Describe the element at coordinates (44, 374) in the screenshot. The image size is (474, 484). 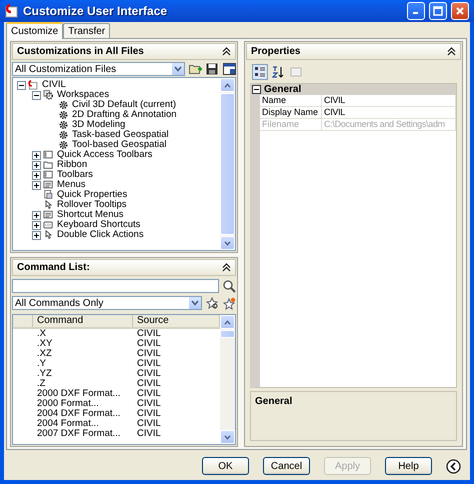
I see `table-cell-text: .YZ` at that location.